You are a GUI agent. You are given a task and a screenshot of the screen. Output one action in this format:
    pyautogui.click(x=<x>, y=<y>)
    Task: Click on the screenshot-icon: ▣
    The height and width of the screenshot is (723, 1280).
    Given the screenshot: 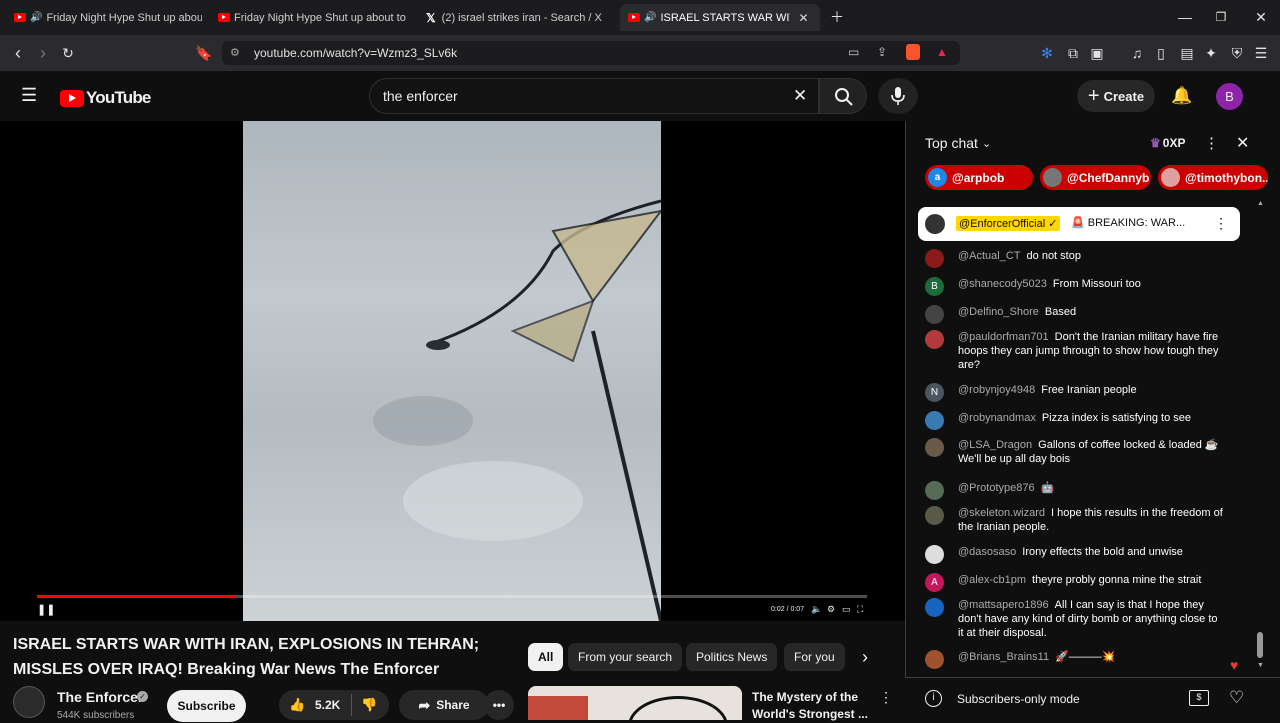 What is the action you would take?
    pyautogui.click(x=1097, y=53)
    